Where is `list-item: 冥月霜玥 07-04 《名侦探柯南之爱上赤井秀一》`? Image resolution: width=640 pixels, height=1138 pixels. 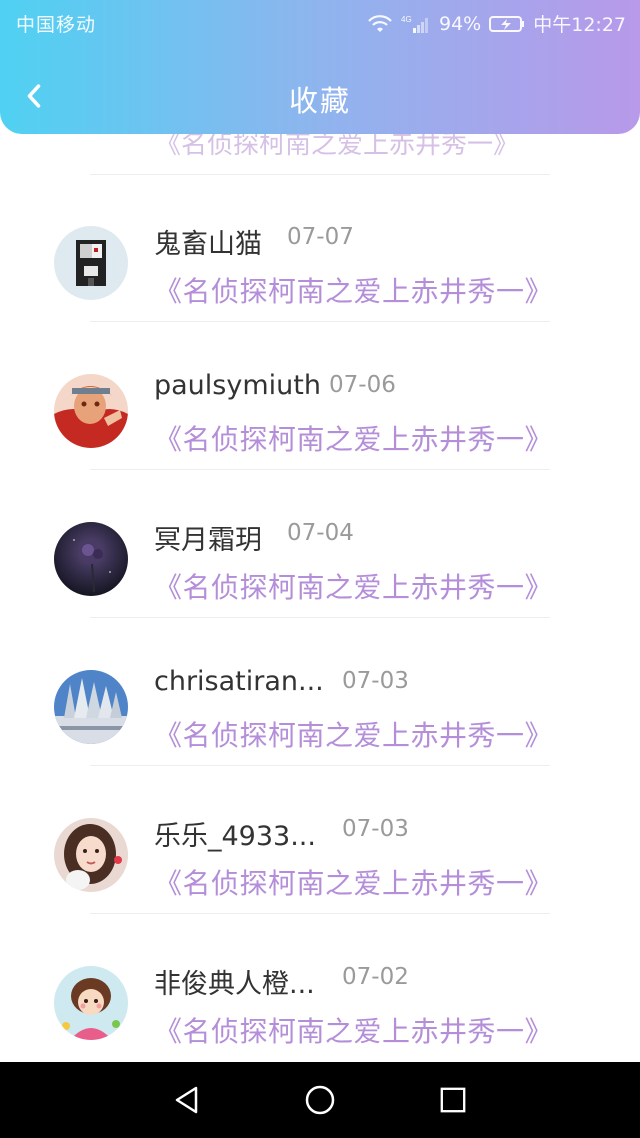 list-item: 冥月霜玥 07-04 《名侦探柯南之爱上赤井秀一》 is located at coordinates (320, 544).